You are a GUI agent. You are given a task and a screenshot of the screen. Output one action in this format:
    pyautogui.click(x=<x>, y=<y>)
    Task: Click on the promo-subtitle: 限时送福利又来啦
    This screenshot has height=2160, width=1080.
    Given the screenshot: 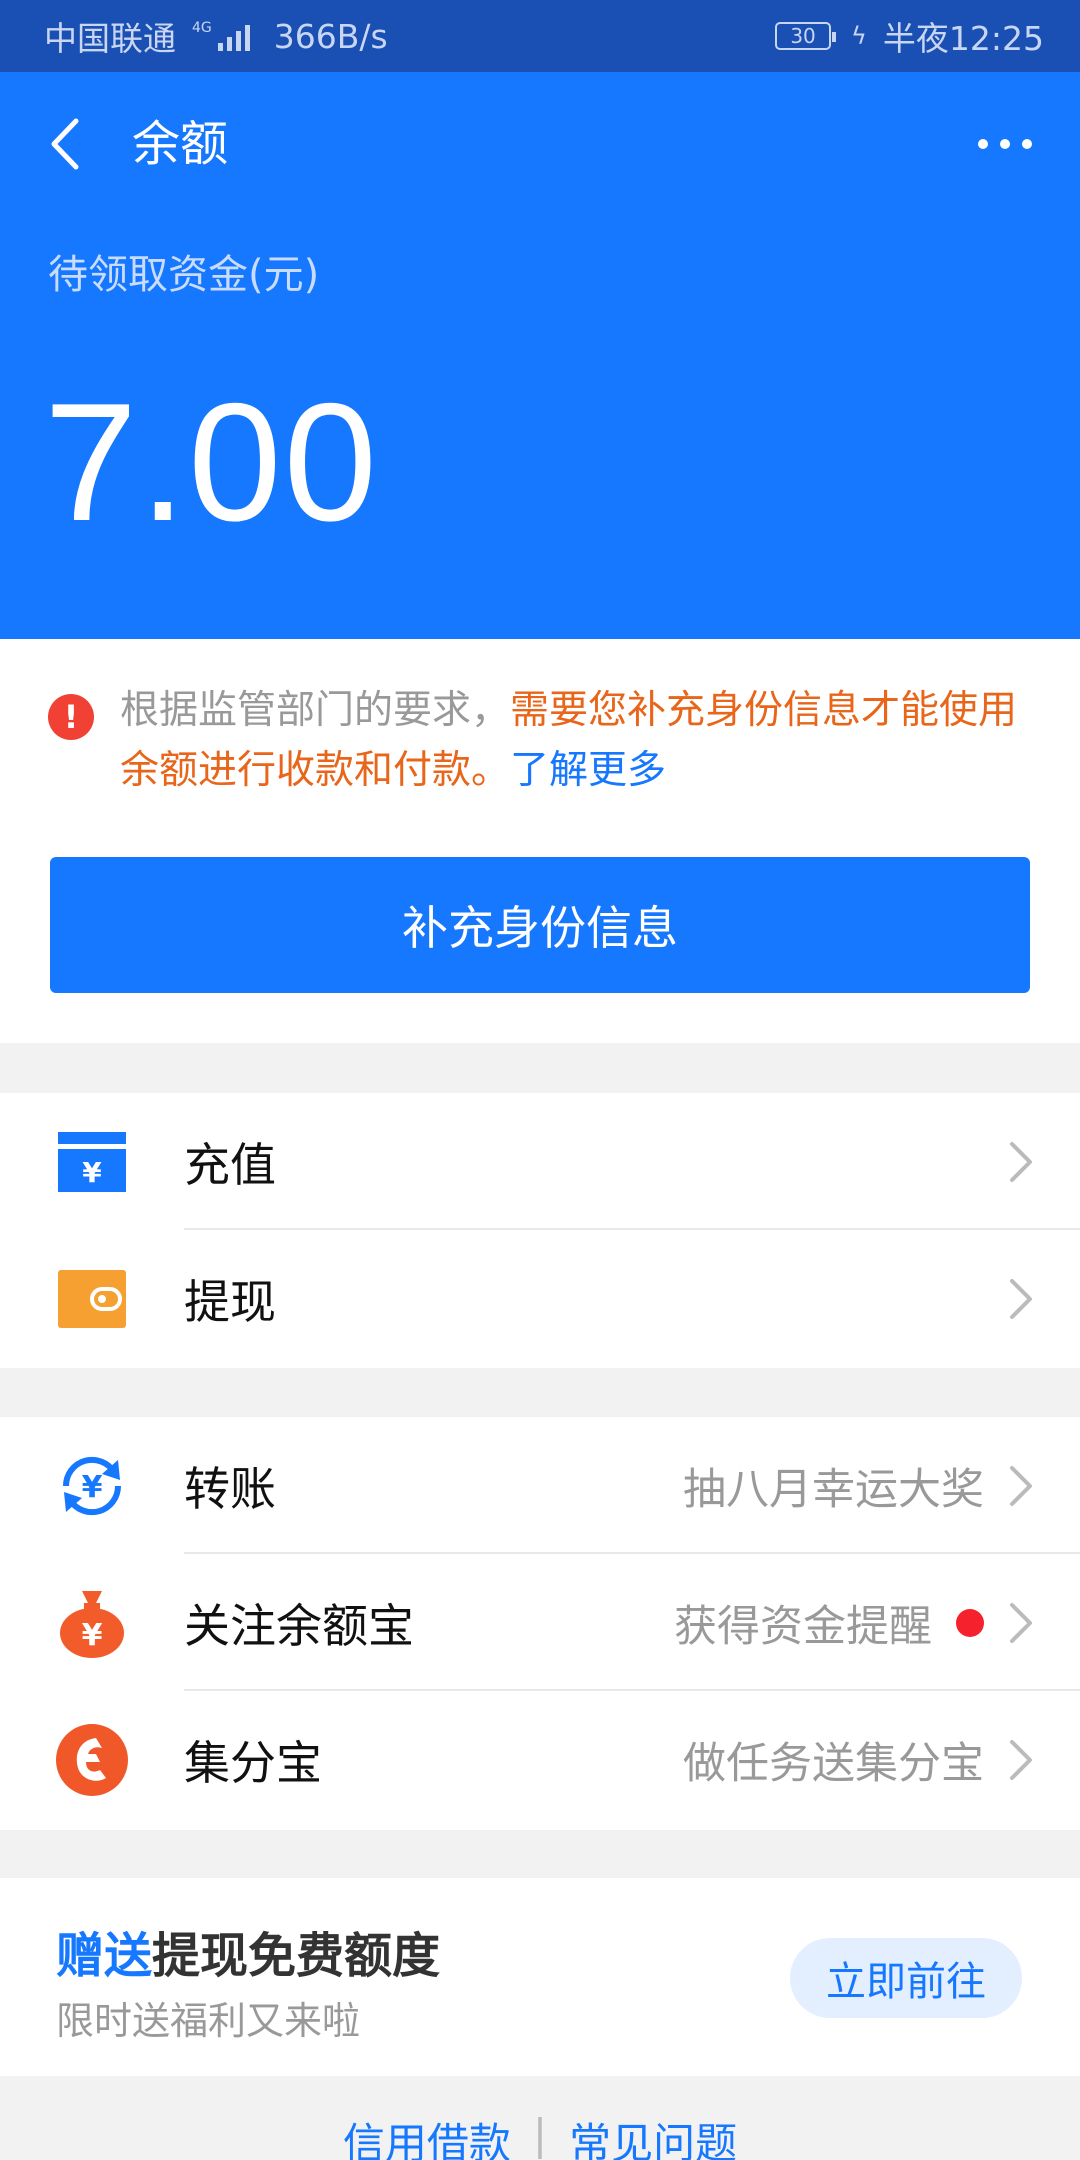 What is the action you would take?
    pyautogui.click(x=208, y=2021)
    